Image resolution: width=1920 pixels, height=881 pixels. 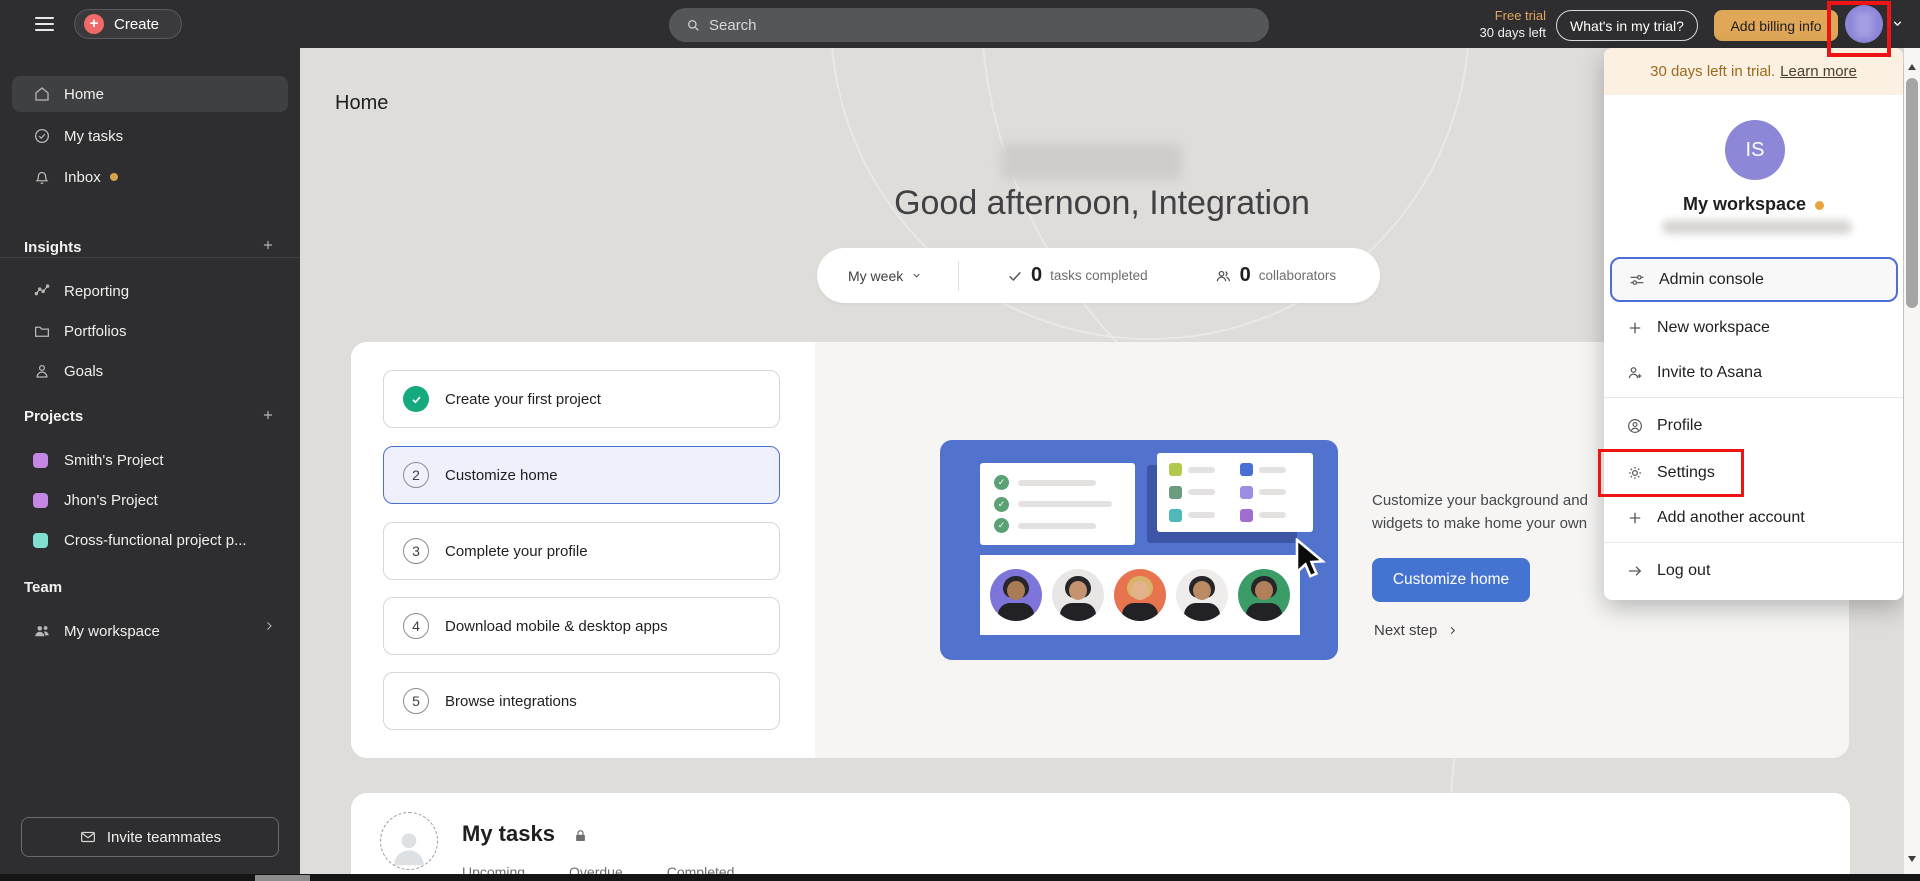 I want to click on tasks-completed-stat: 0 tasks completed, so click(x=1077, y=275).